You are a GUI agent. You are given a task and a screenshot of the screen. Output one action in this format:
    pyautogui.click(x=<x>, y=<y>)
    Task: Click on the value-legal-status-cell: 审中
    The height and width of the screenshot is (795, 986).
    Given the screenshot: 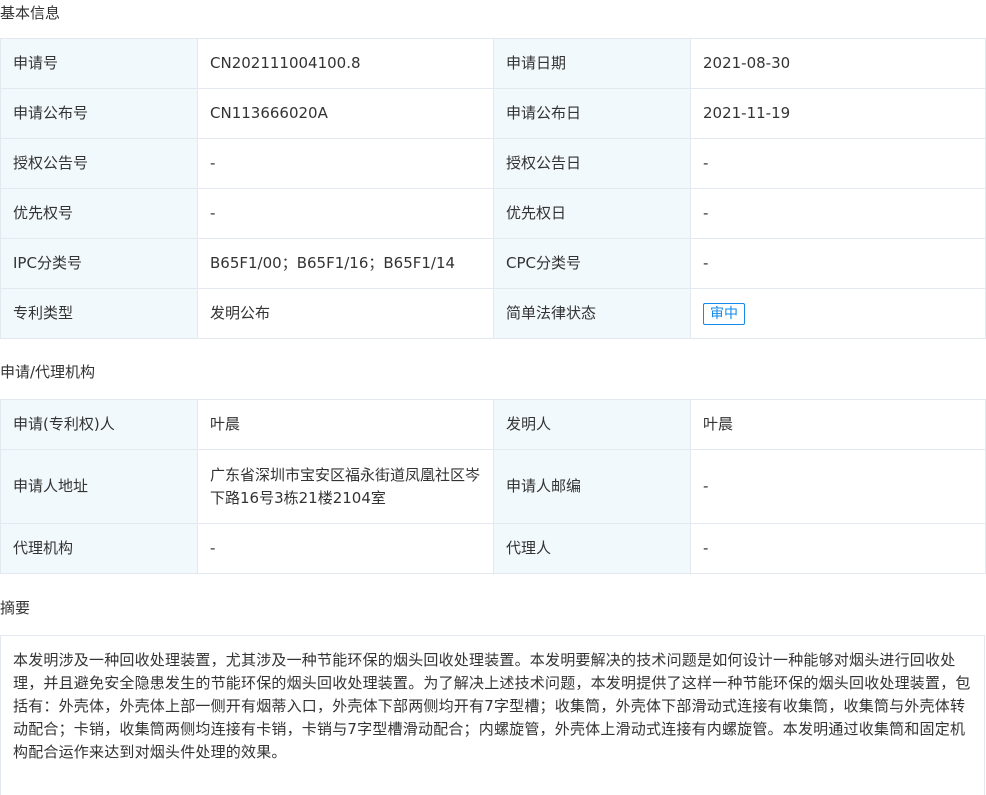 What is the action you would take?
    pyautogui.click(x=838, y=313)
    